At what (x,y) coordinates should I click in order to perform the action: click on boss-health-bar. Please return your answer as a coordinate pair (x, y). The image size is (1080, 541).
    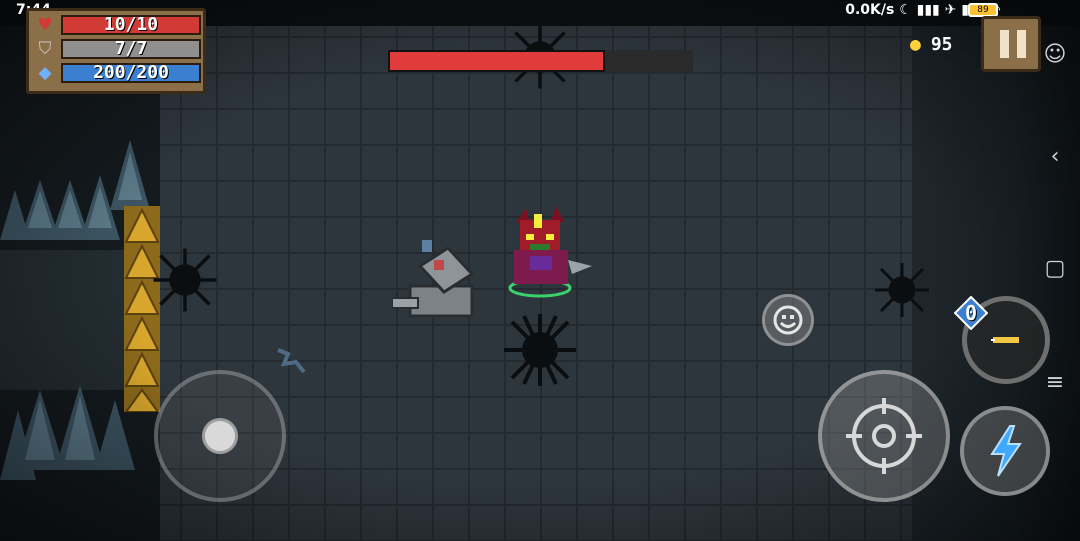
    Looking at the image, I should click on (540, 61).